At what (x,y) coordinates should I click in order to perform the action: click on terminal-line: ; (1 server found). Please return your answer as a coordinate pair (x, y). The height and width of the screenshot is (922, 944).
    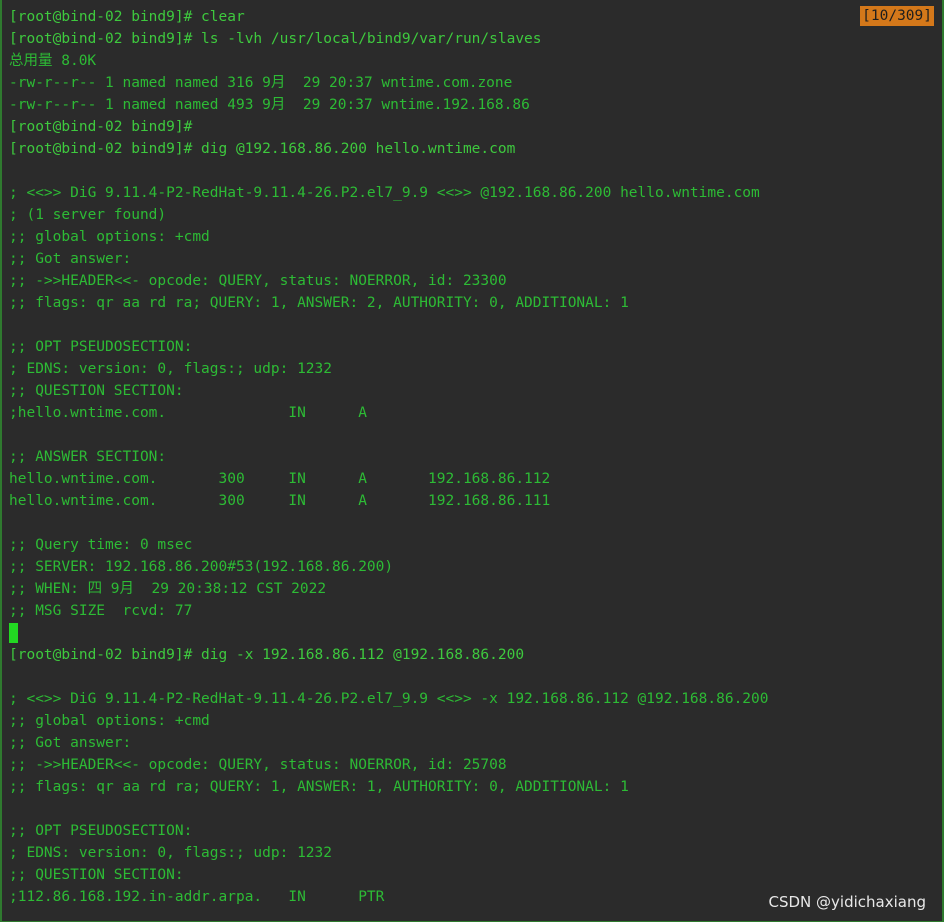
    Looking at the image, I should click on (88, 215).